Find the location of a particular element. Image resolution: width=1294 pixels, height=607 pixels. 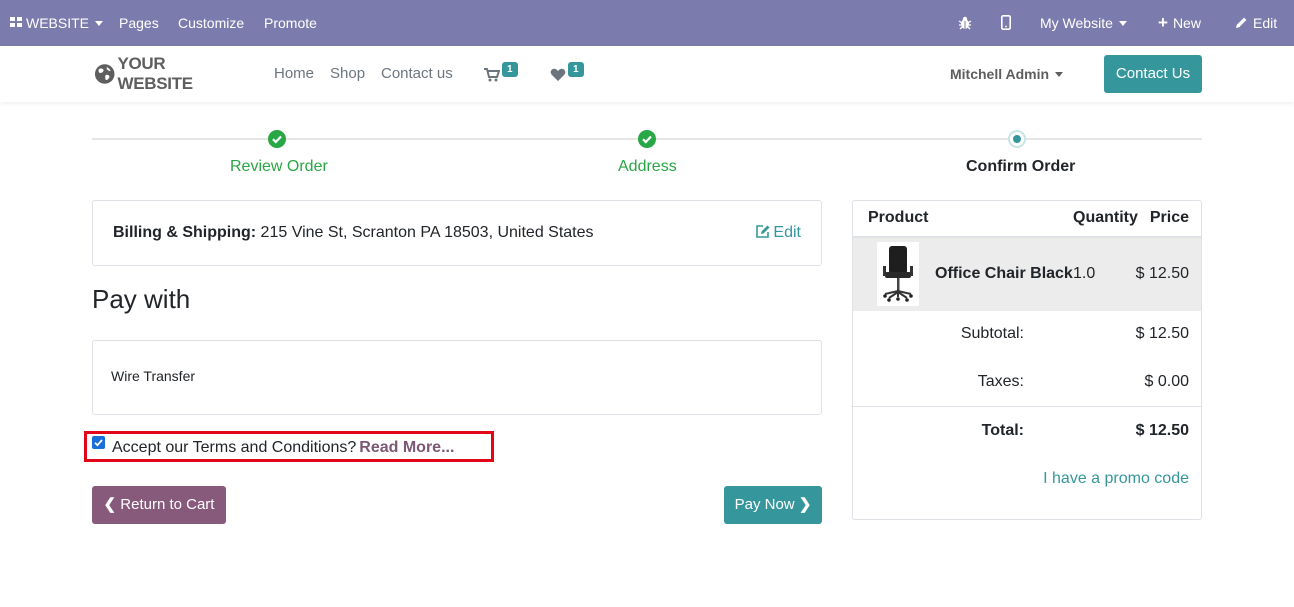

product-image is located at coordinates (898, 274).